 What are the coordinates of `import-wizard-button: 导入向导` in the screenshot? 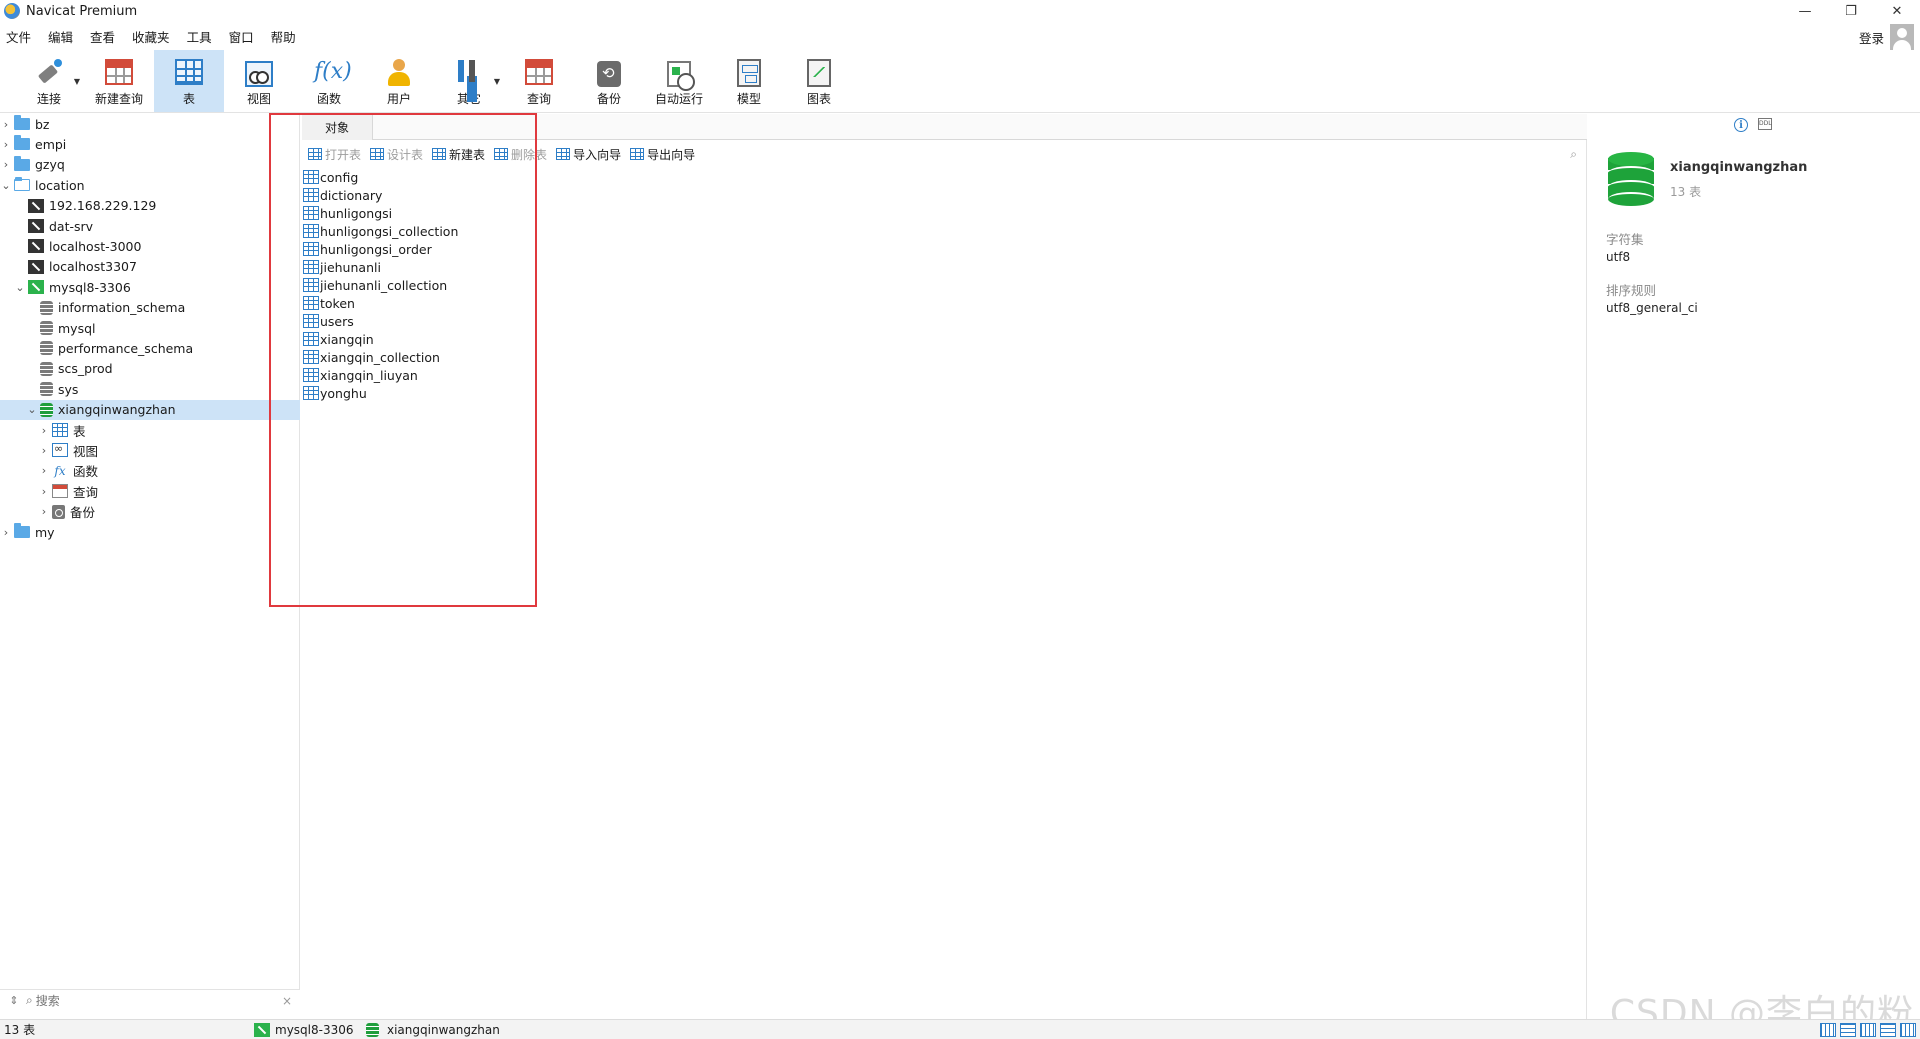 It's located at (588, 154).